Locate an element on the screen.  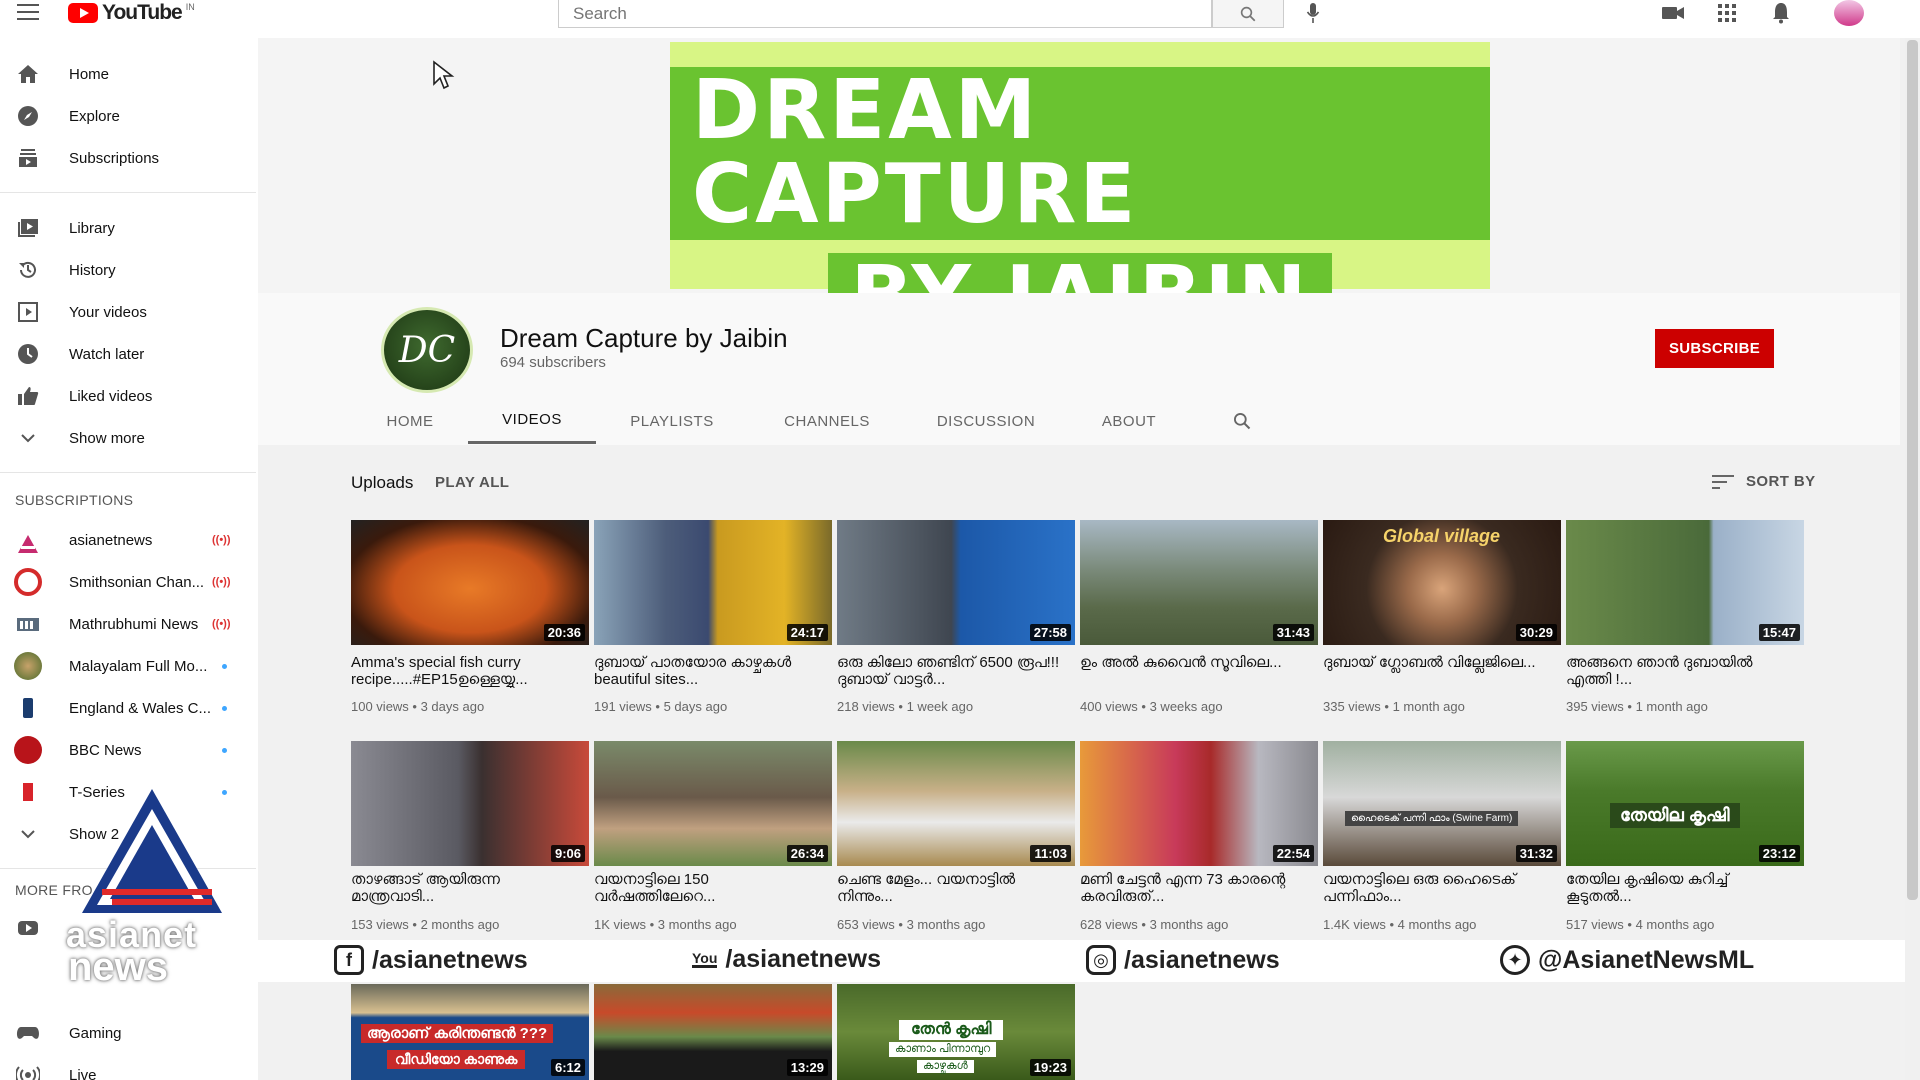
youtube-logo: YouTube IN is located at coordinates (131, 13).